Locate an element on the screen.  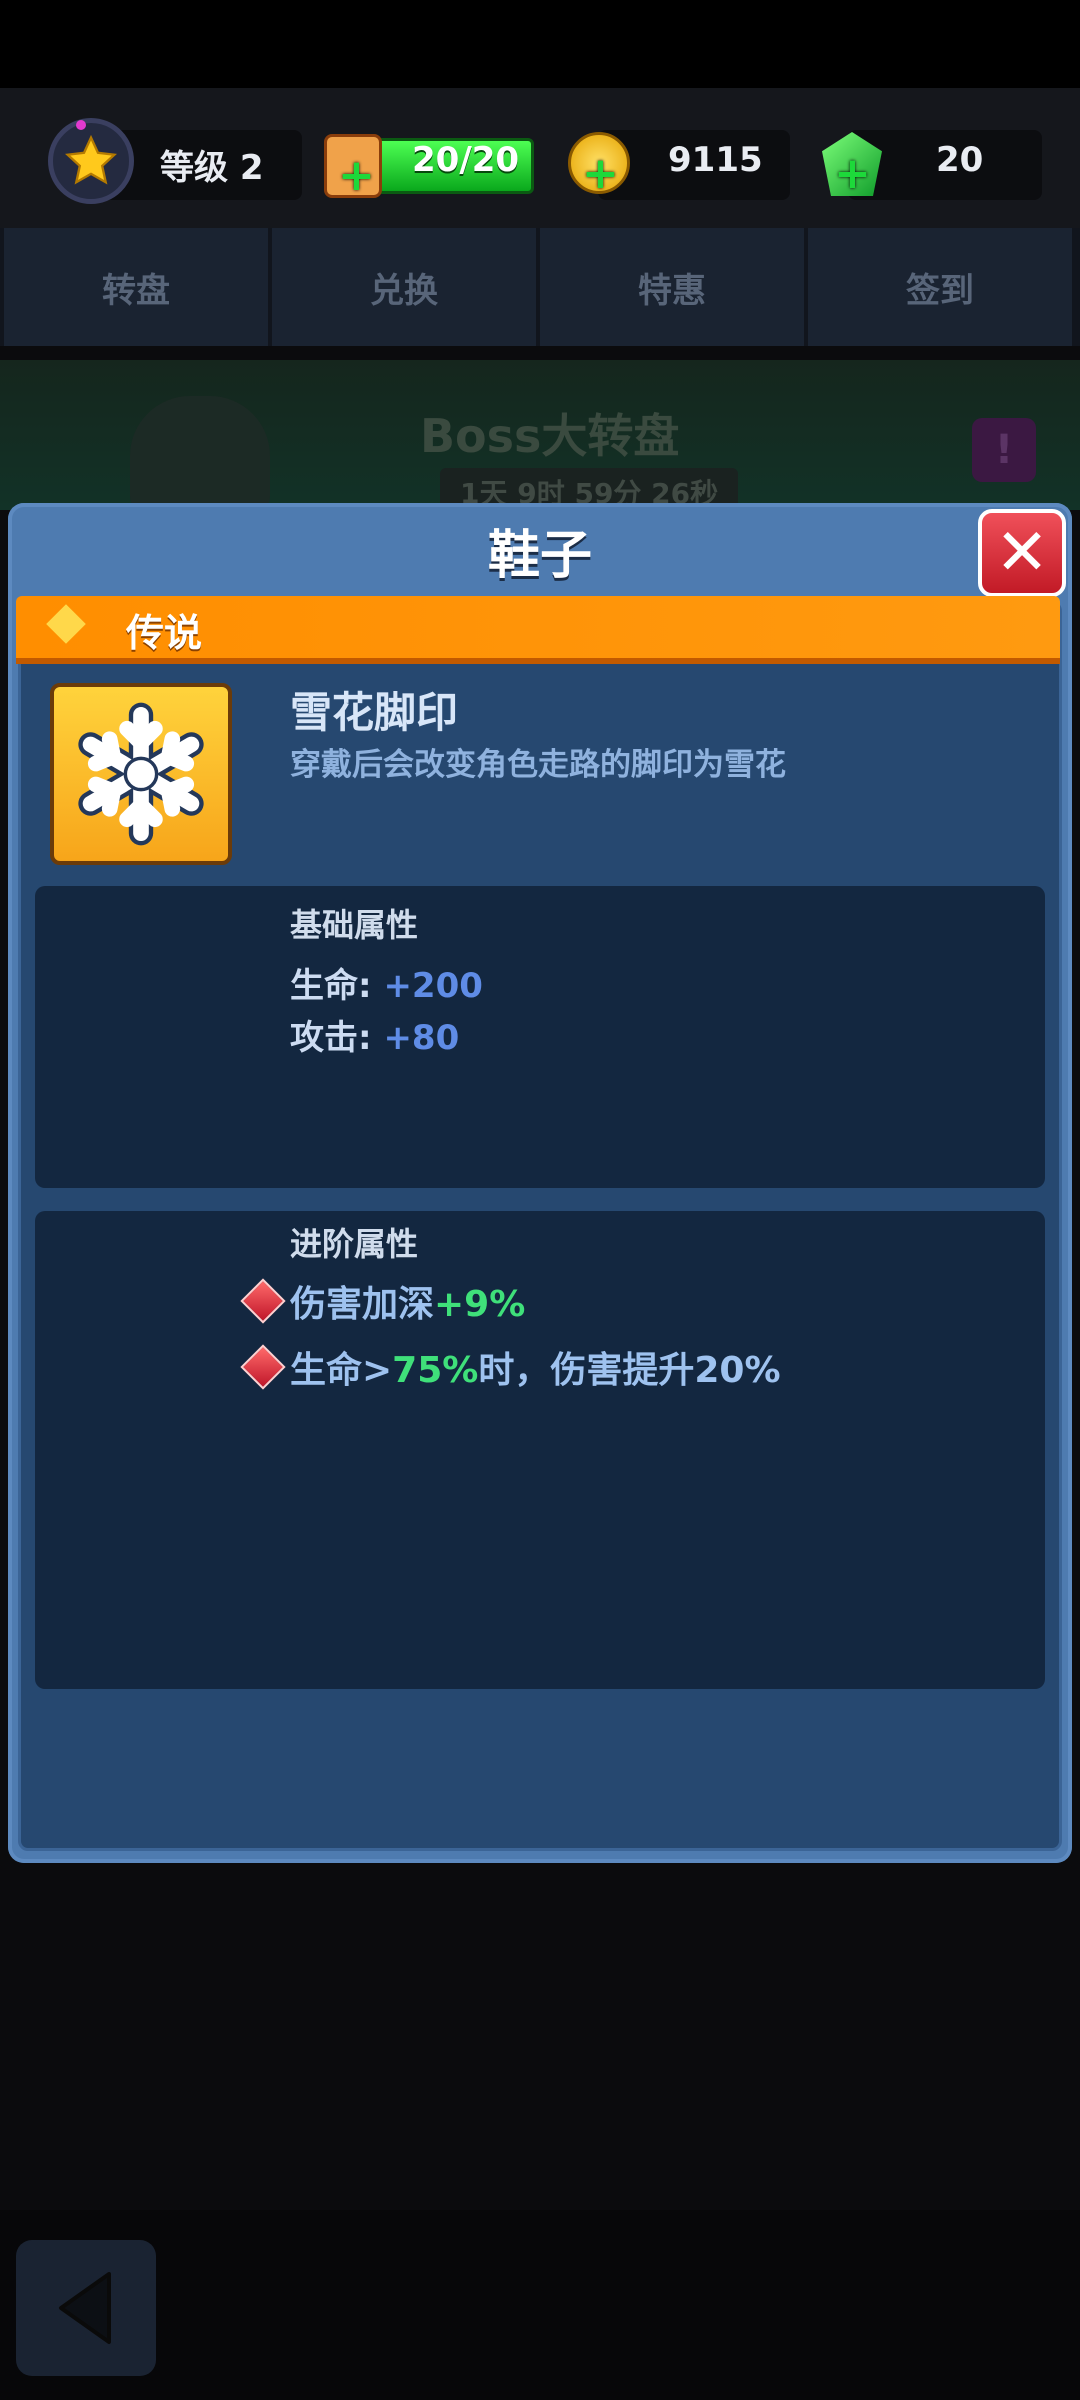
item-name: 雪花脚印 is located at coordinates (374, 712).